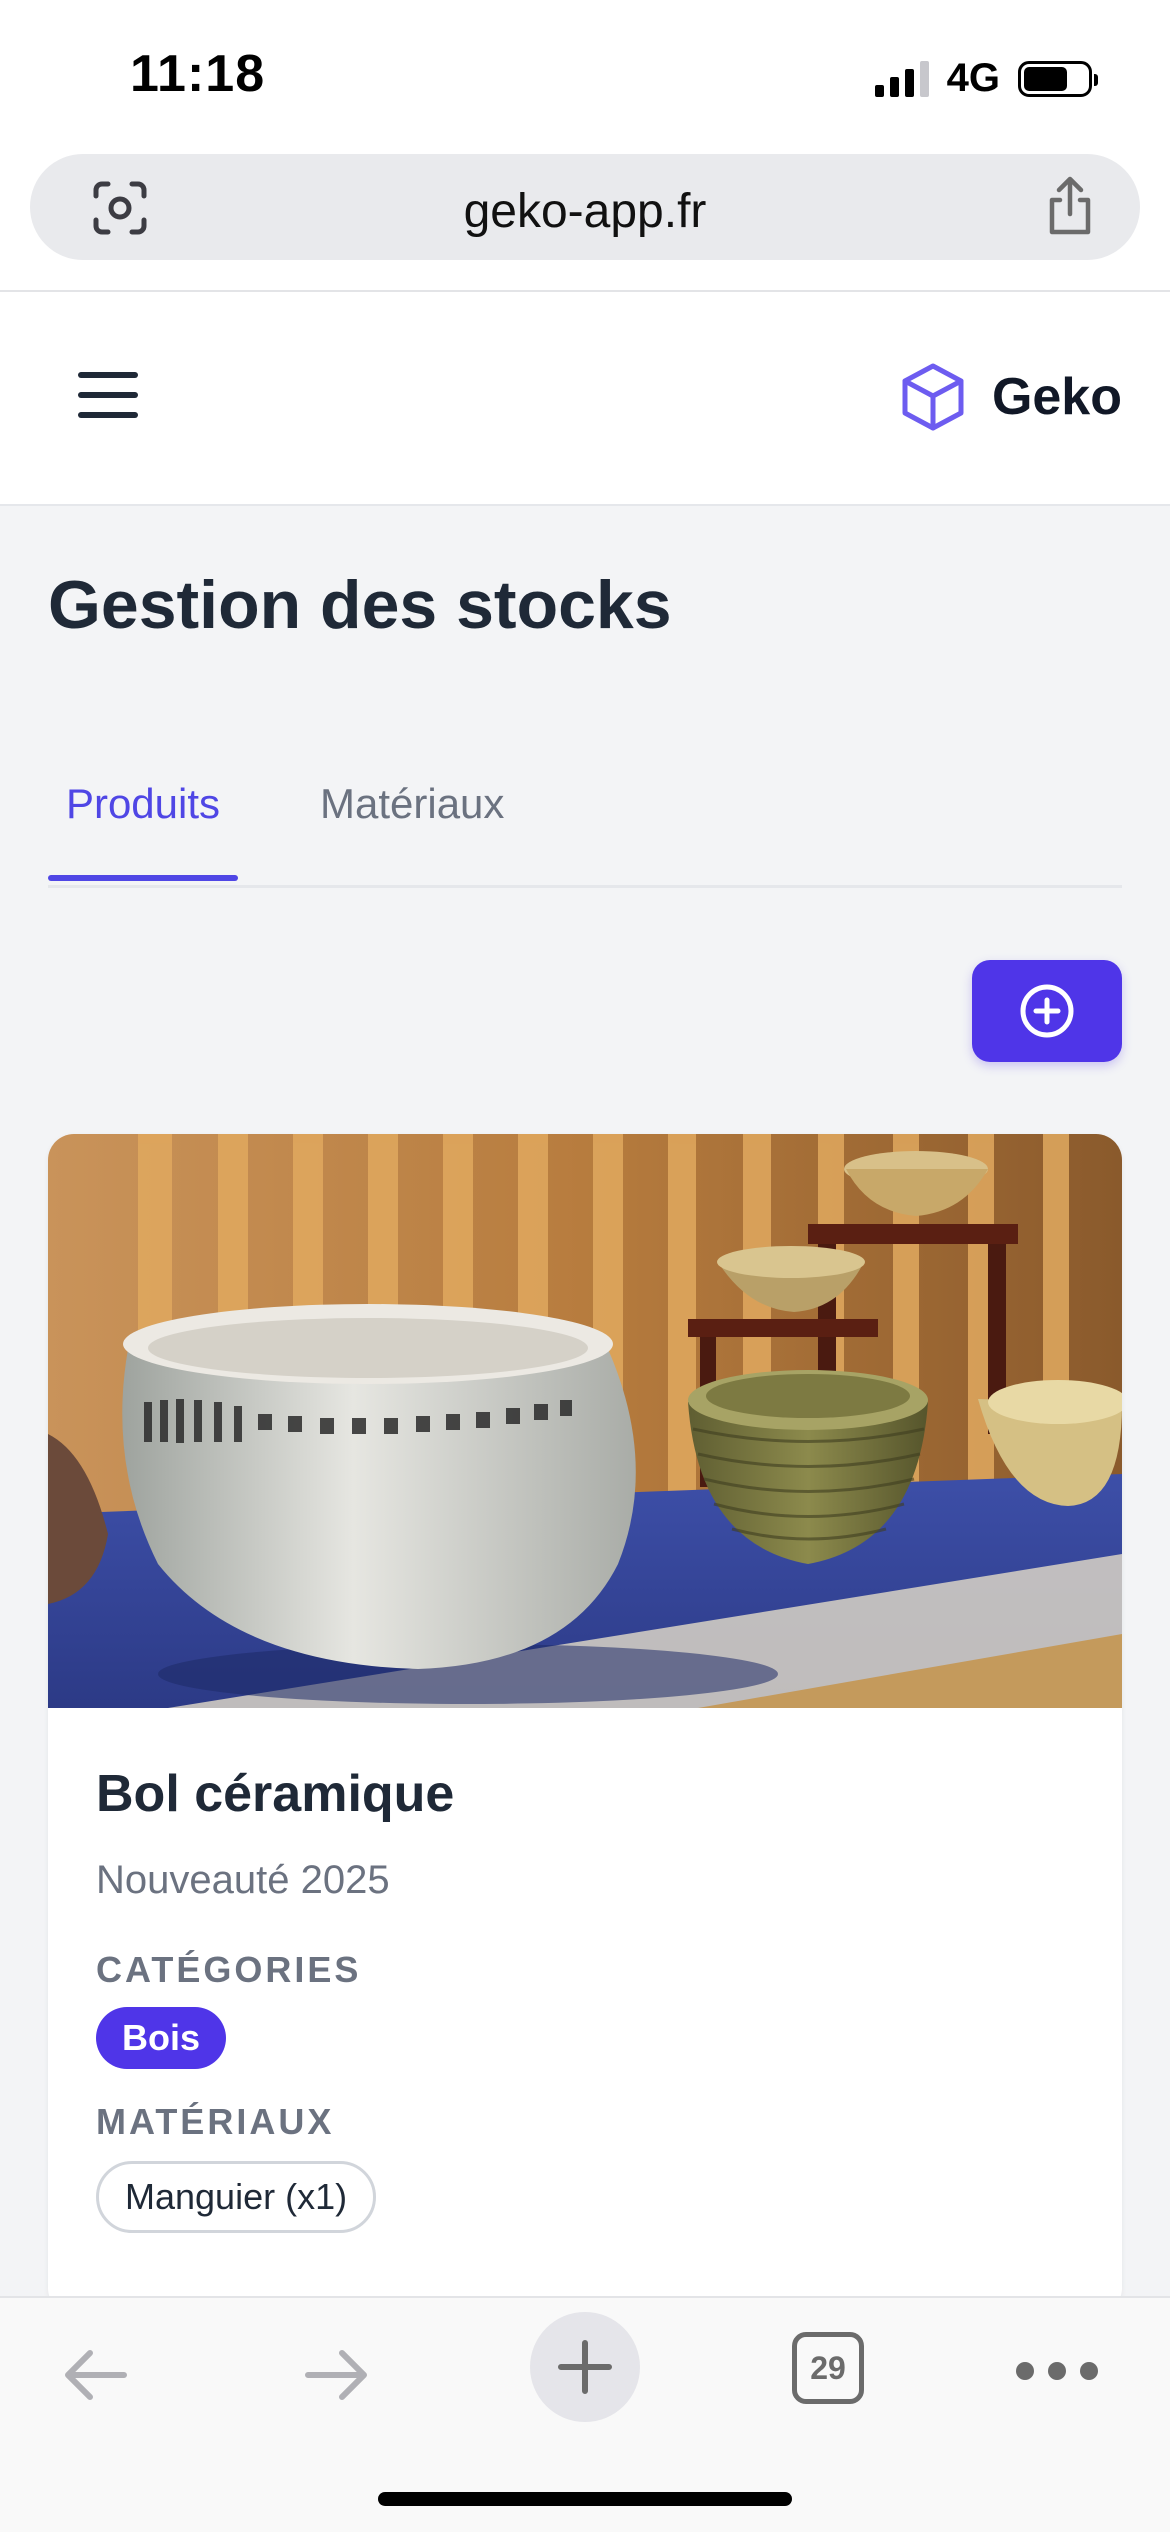  What do you see at coordinates (337, 2375) in the screenshot?
I see `arrow-right-icon` at bounding box center [337, 2375].